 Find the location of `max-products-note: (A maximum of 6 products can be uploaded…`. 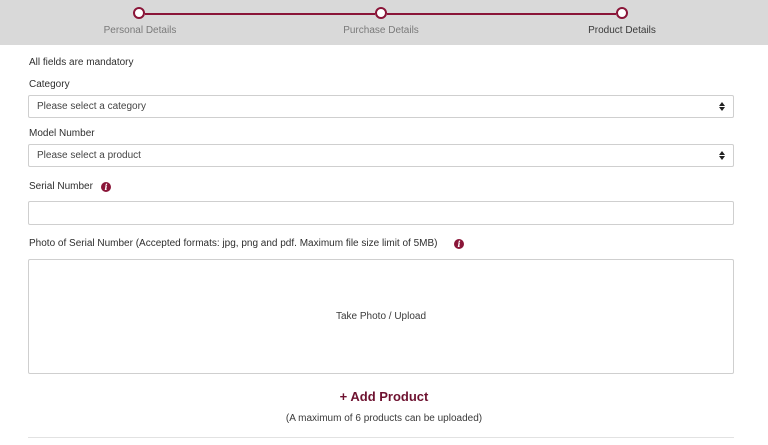

max-products-note: (A maximum of 6 products can be uploaded… is located at coordinates (384, 418).